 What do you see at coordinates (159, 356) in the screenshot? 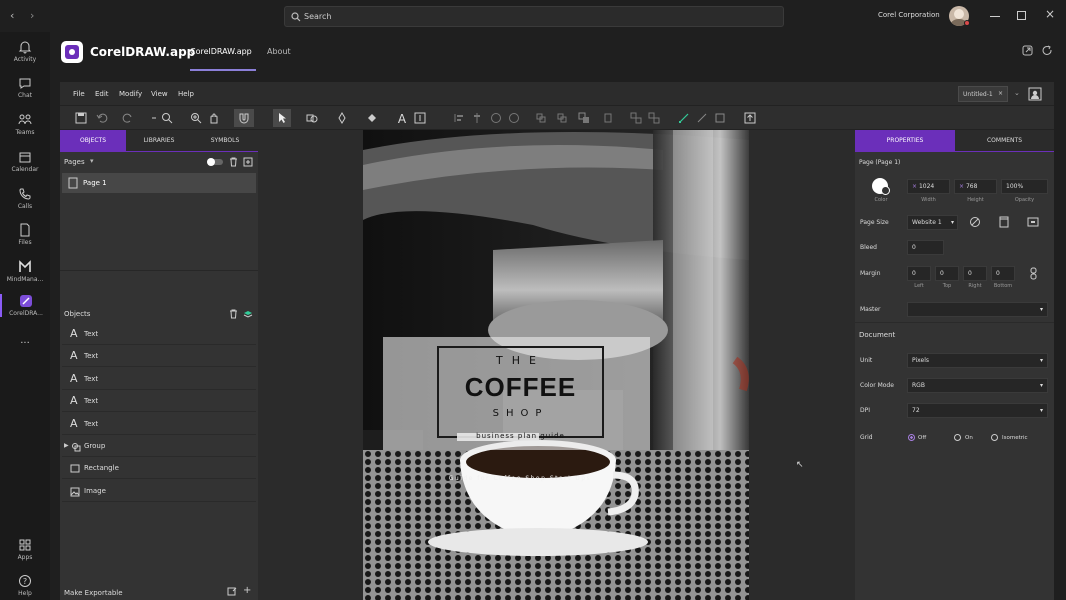
I see `object-row-text-2: A Text` at bounding box center [159, 356].